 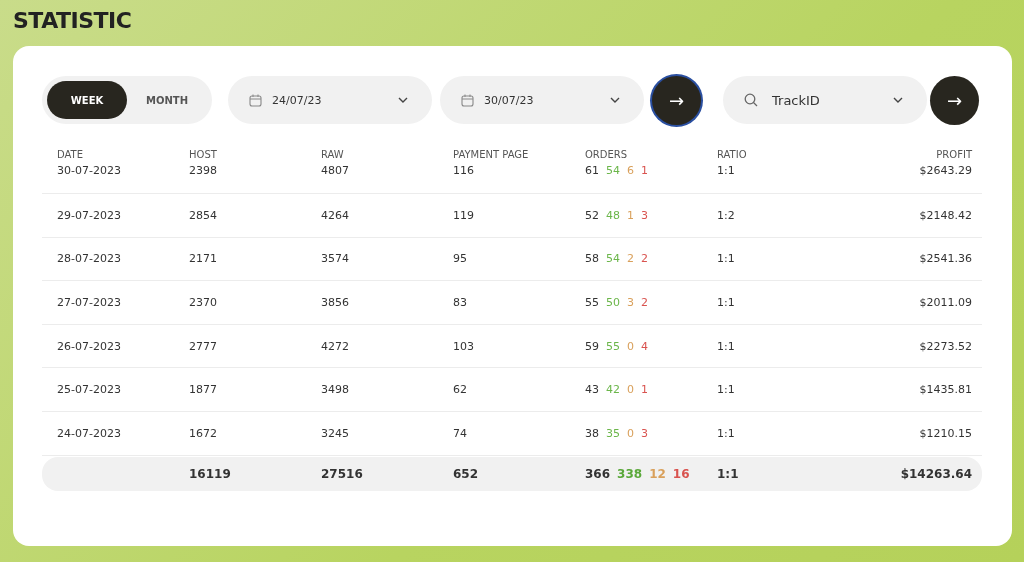 I want to click on apply-button: →, so click(x=676, y=100).